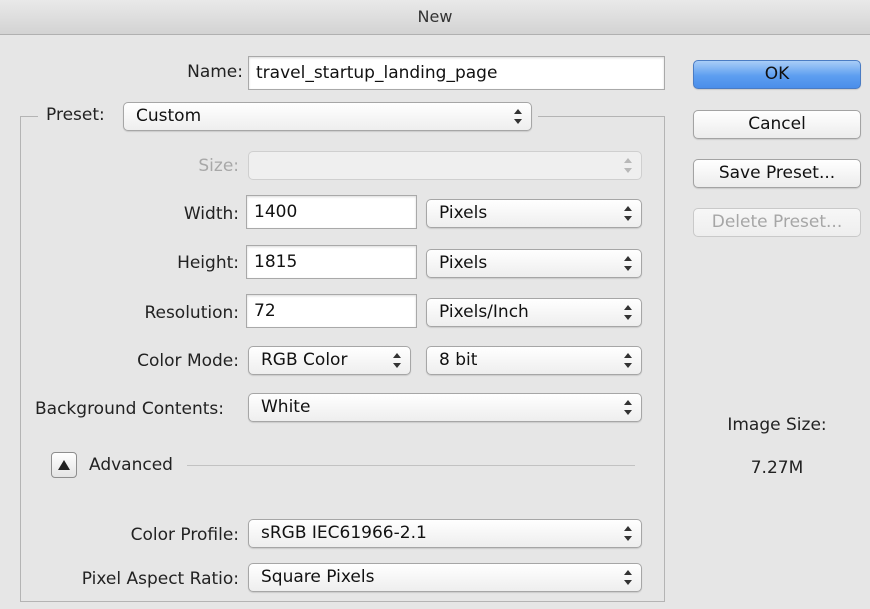 Image resolution: width=870 pixels, height=609 pixels. Describe the element at coordinates (456, 73) in the screenshot. I see `name-field: travel_startup_landing_page` at that location.